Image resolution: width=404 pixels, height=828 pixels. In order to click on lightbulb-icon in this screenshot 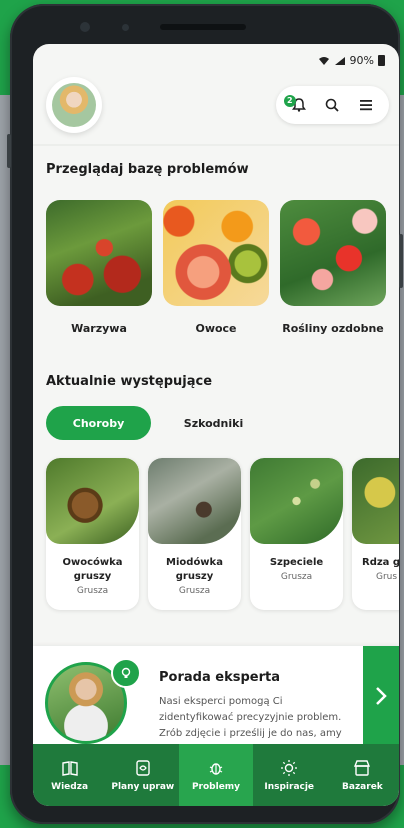, I will do `click(126, 672)`.